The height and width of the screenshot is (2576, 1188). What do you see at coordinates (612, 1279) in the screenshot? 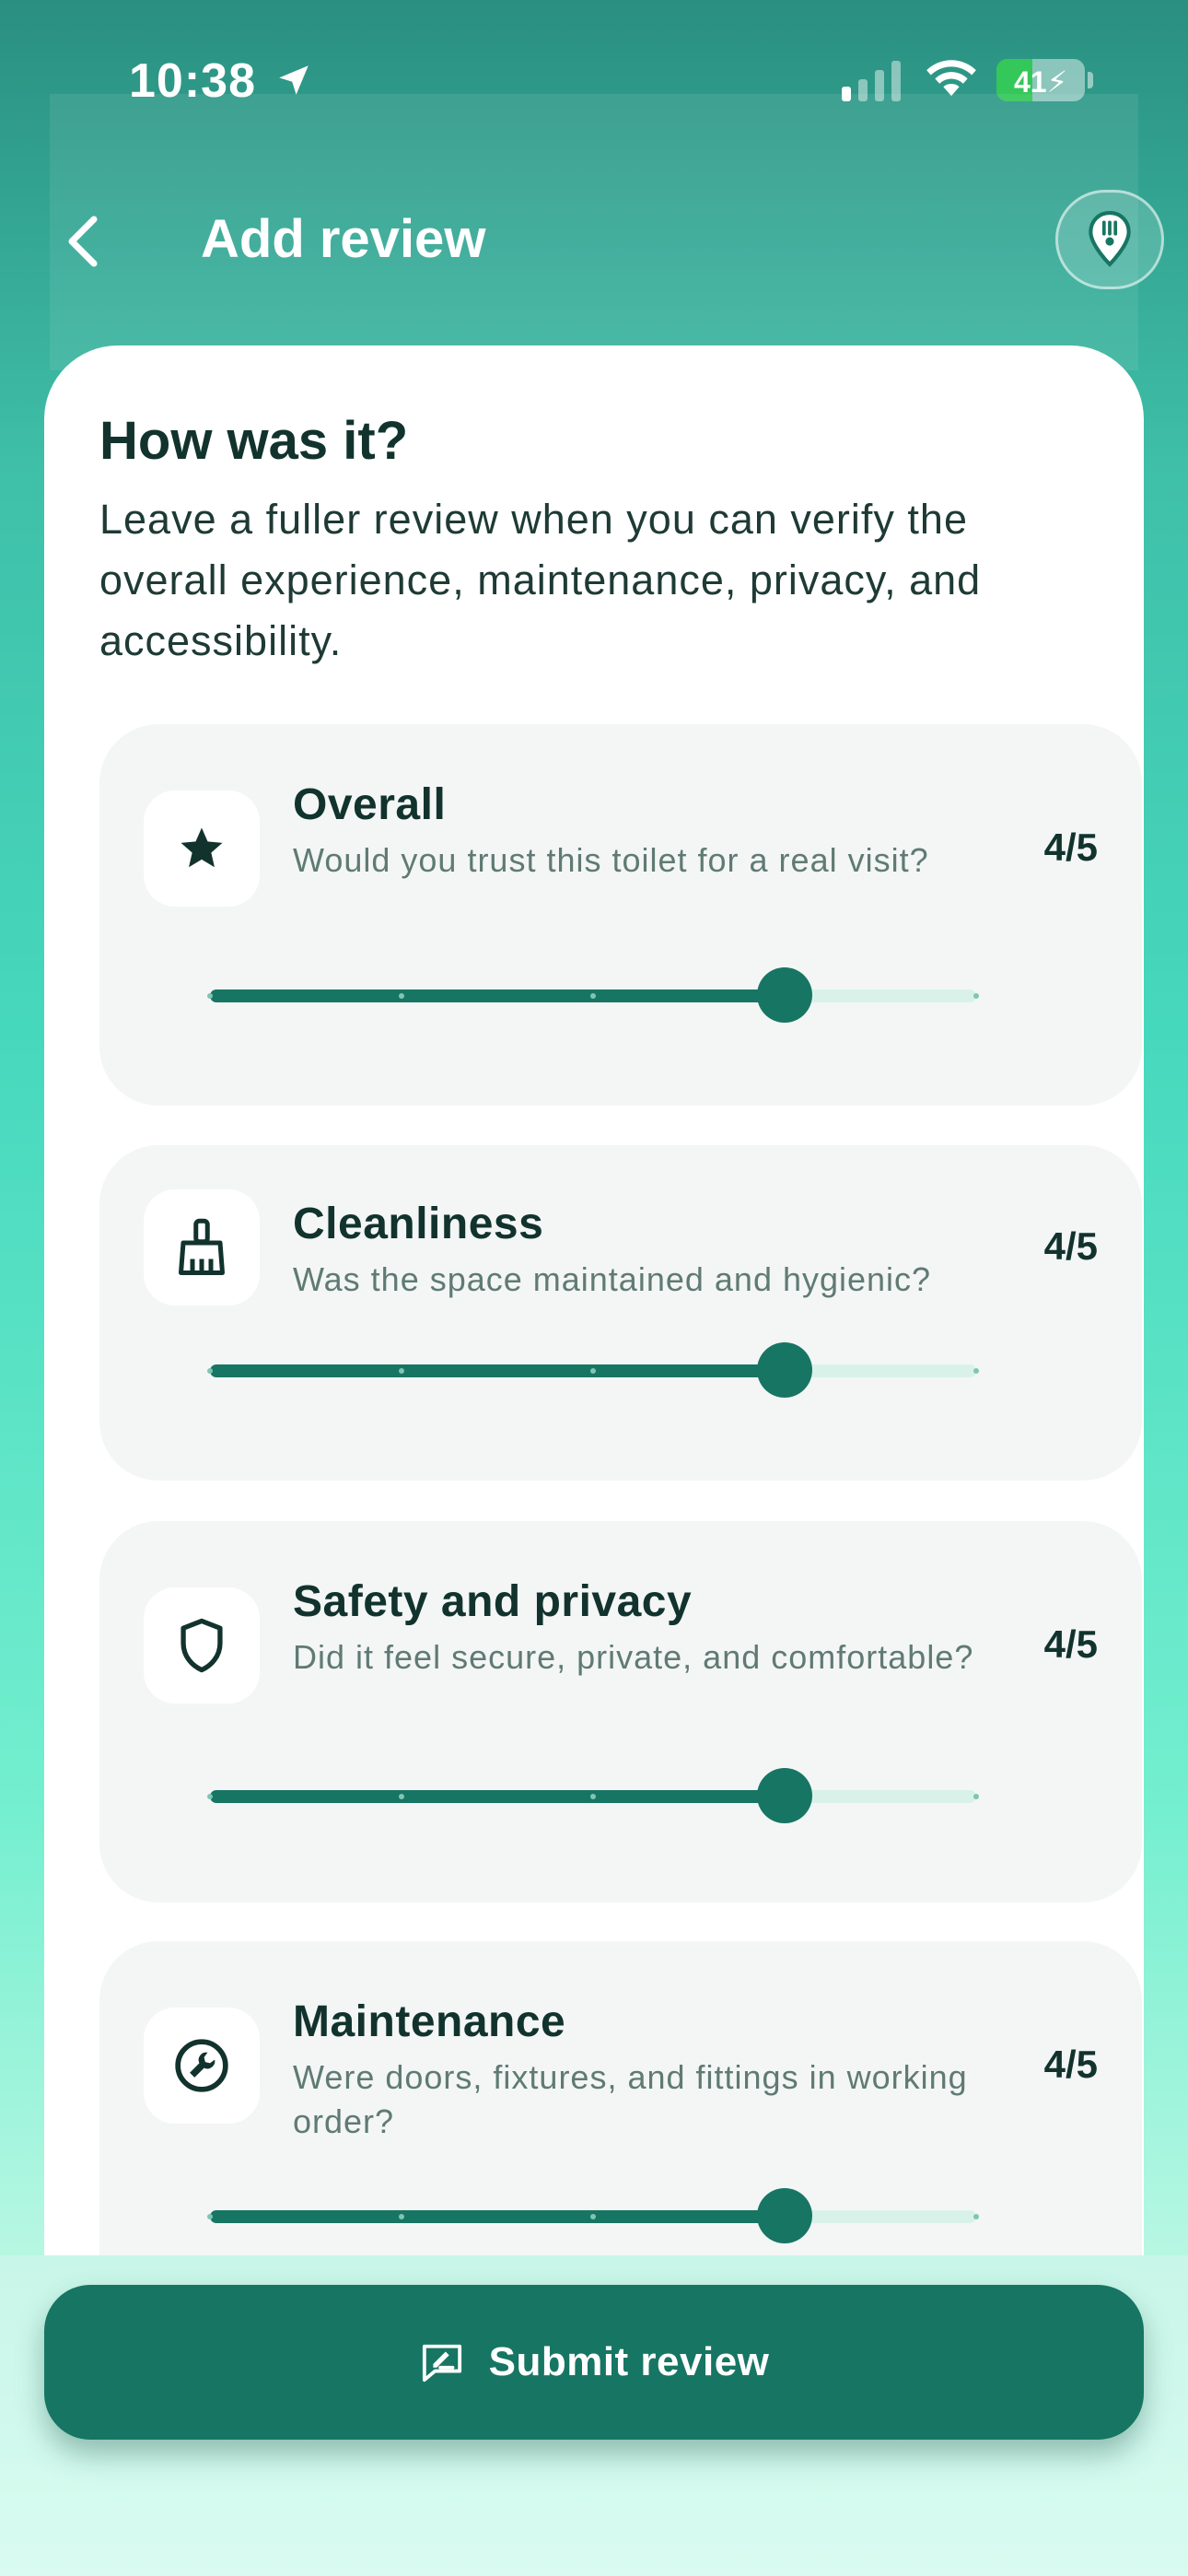
I see `rating-description: Was the space maintained and hygienic?` at bounding box center [612, 1279].